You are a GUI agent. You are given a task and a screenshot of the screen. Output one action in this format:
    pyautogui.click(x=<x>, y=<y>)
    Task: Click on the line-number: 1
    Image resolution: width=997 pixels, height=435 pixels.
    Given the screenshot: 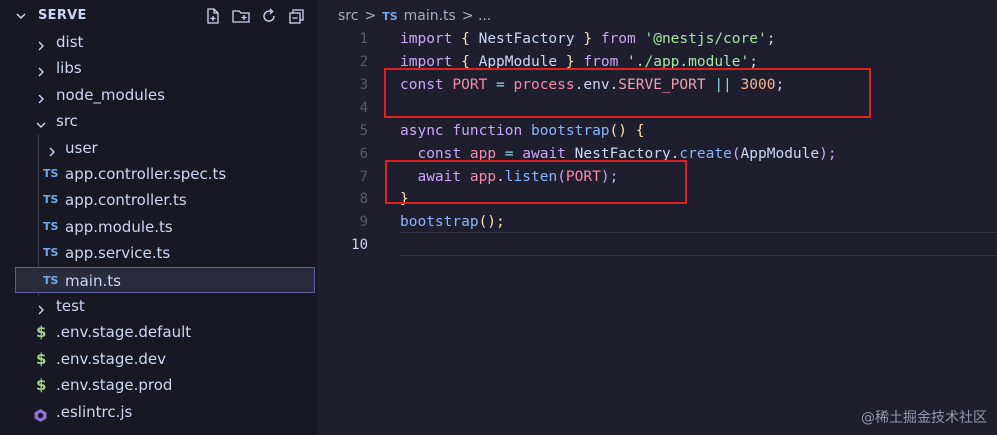 What is the action you would take?
    pyautogui.click(x=363, y=39)
    